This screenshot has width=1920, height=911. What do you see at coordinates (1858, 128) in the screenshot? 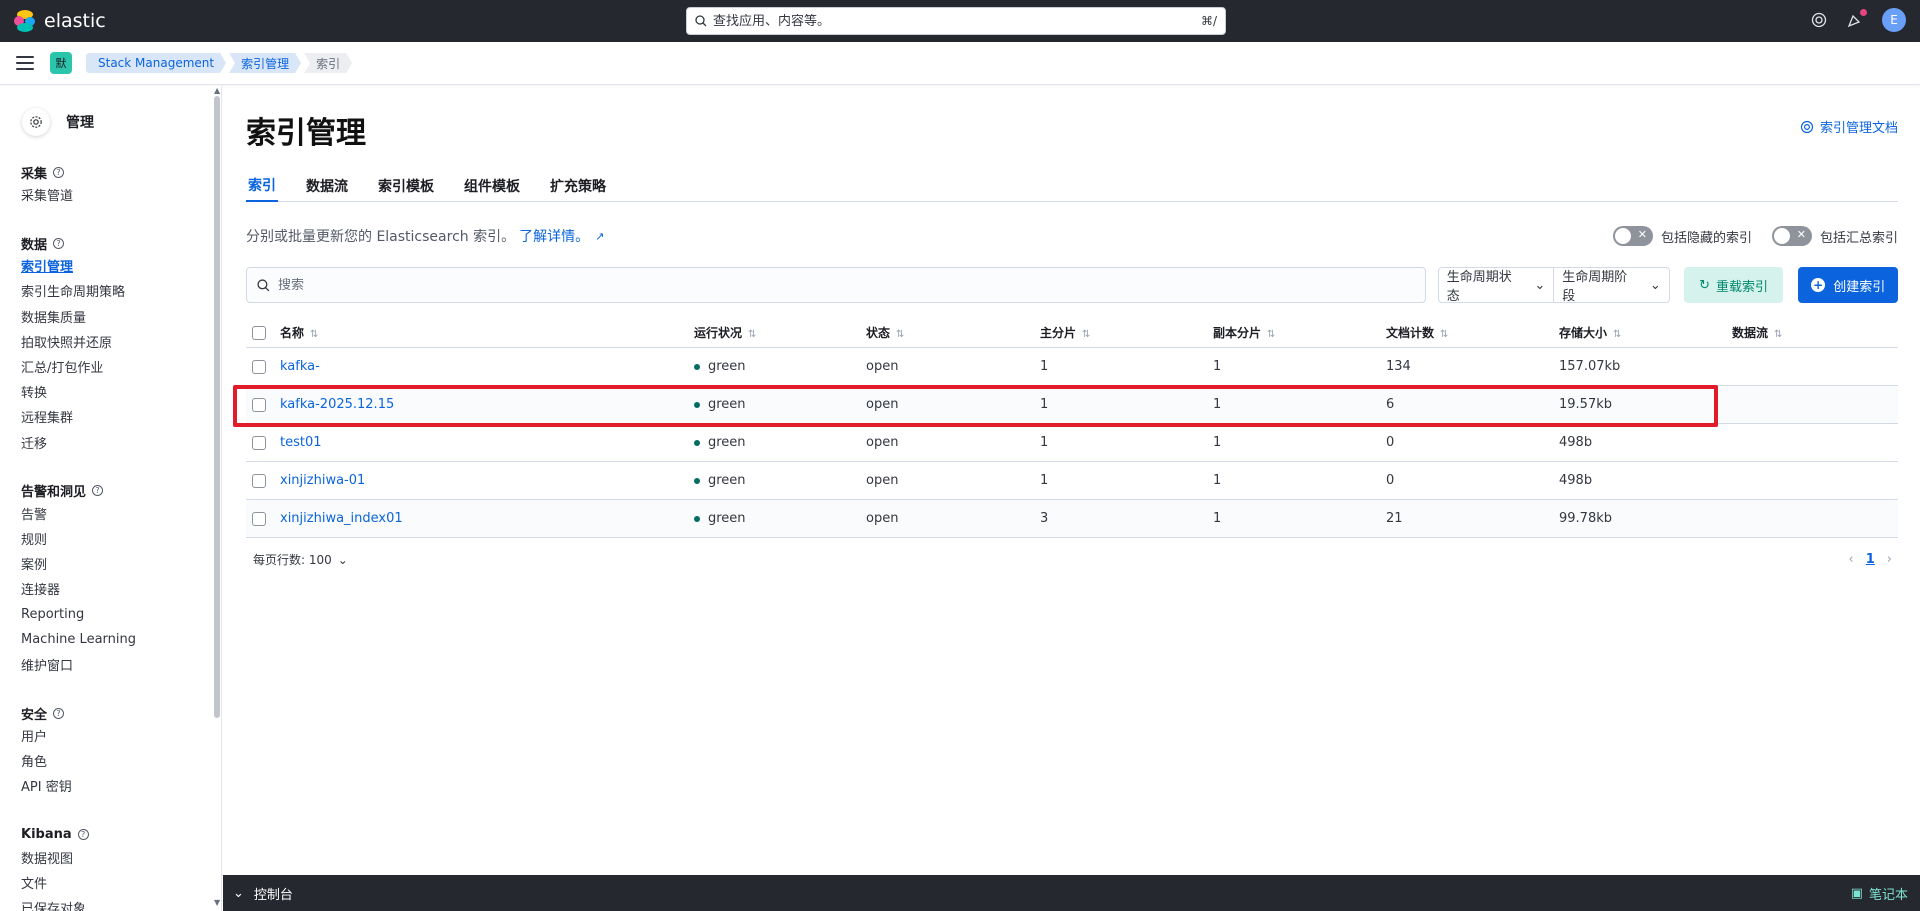
I see `docs-link-label: 索引管理文档` at bounding box center [1858, 128].